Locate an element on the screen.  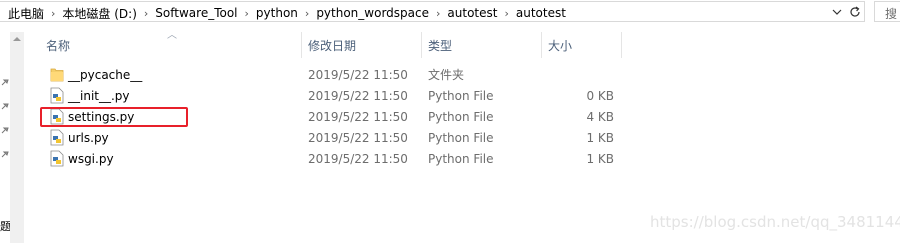
file-row-wsgi: wsgi.py 2019/5/22 11:50 Python File 1 KB is located at coordinates (330, 158).